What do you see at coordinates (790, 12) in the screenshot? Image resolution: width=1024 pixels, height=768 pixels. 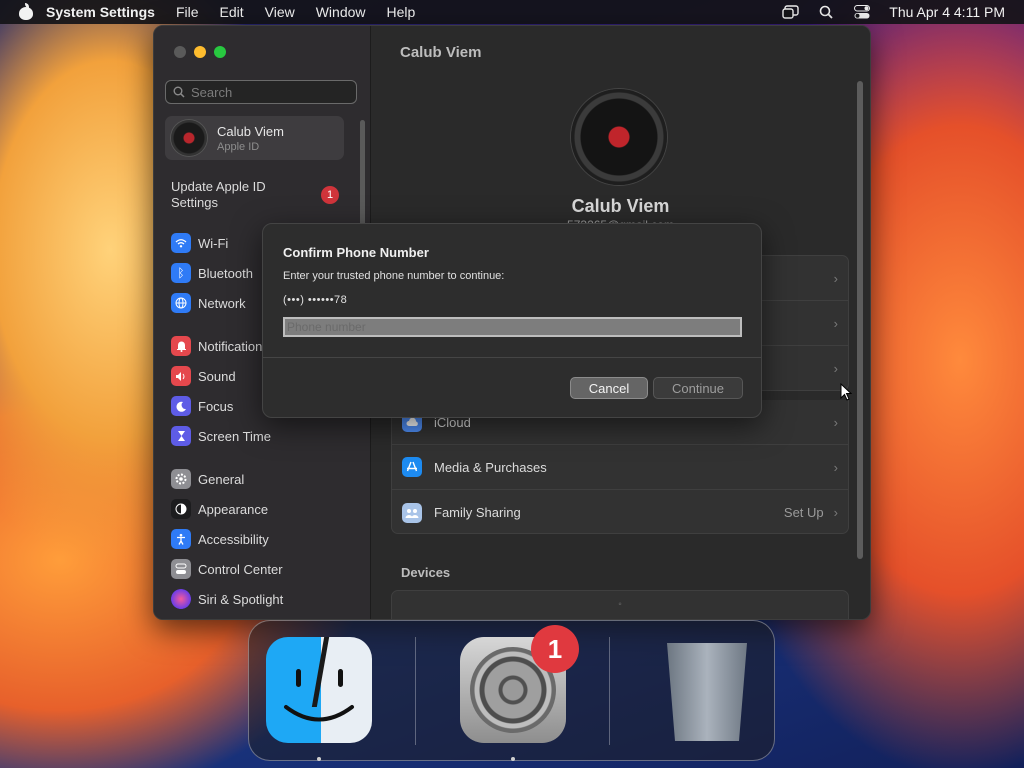 I see `screen-mirroring-icon` at bounding box center [790, 12].